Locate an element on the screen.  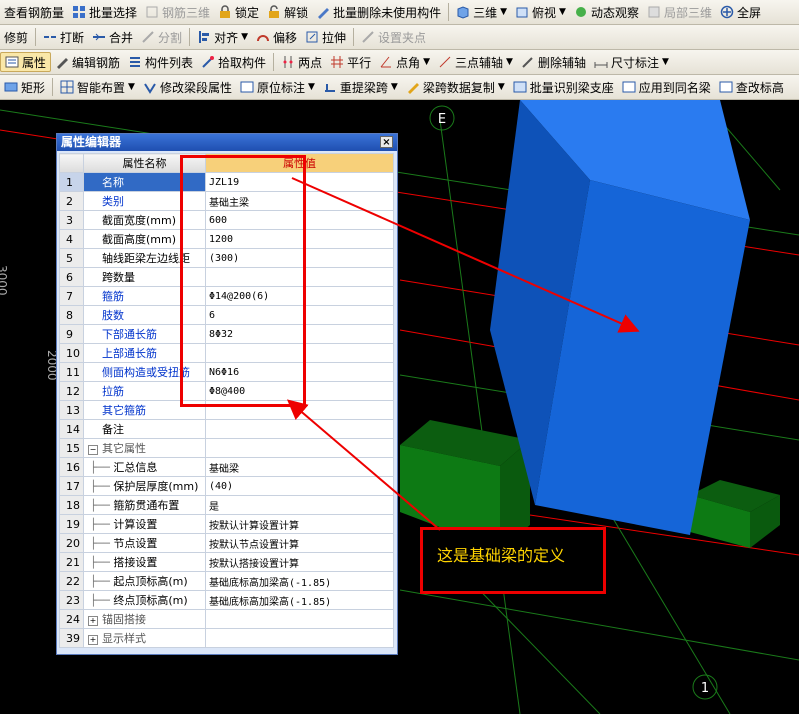
arrow-to-beam is located at coordinates (465, 255).